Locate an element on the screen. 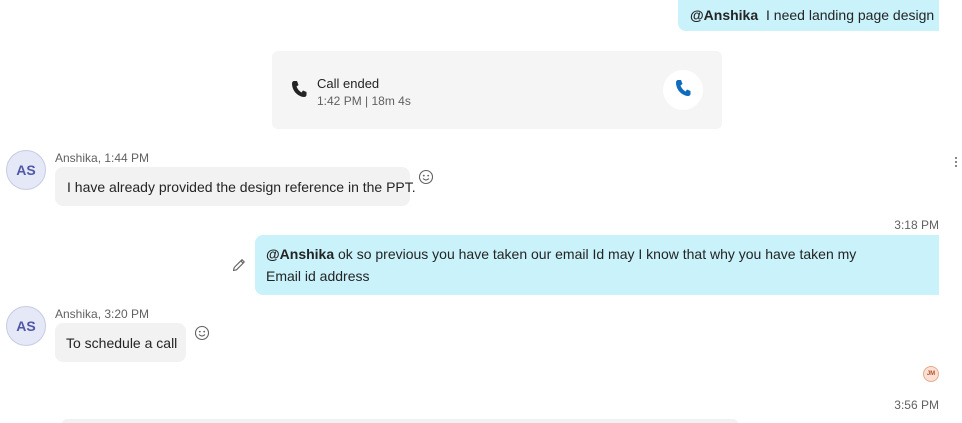 This screenshot has height=423, width=962. message-text: I need landing page design is located at coordinates (850, 15).